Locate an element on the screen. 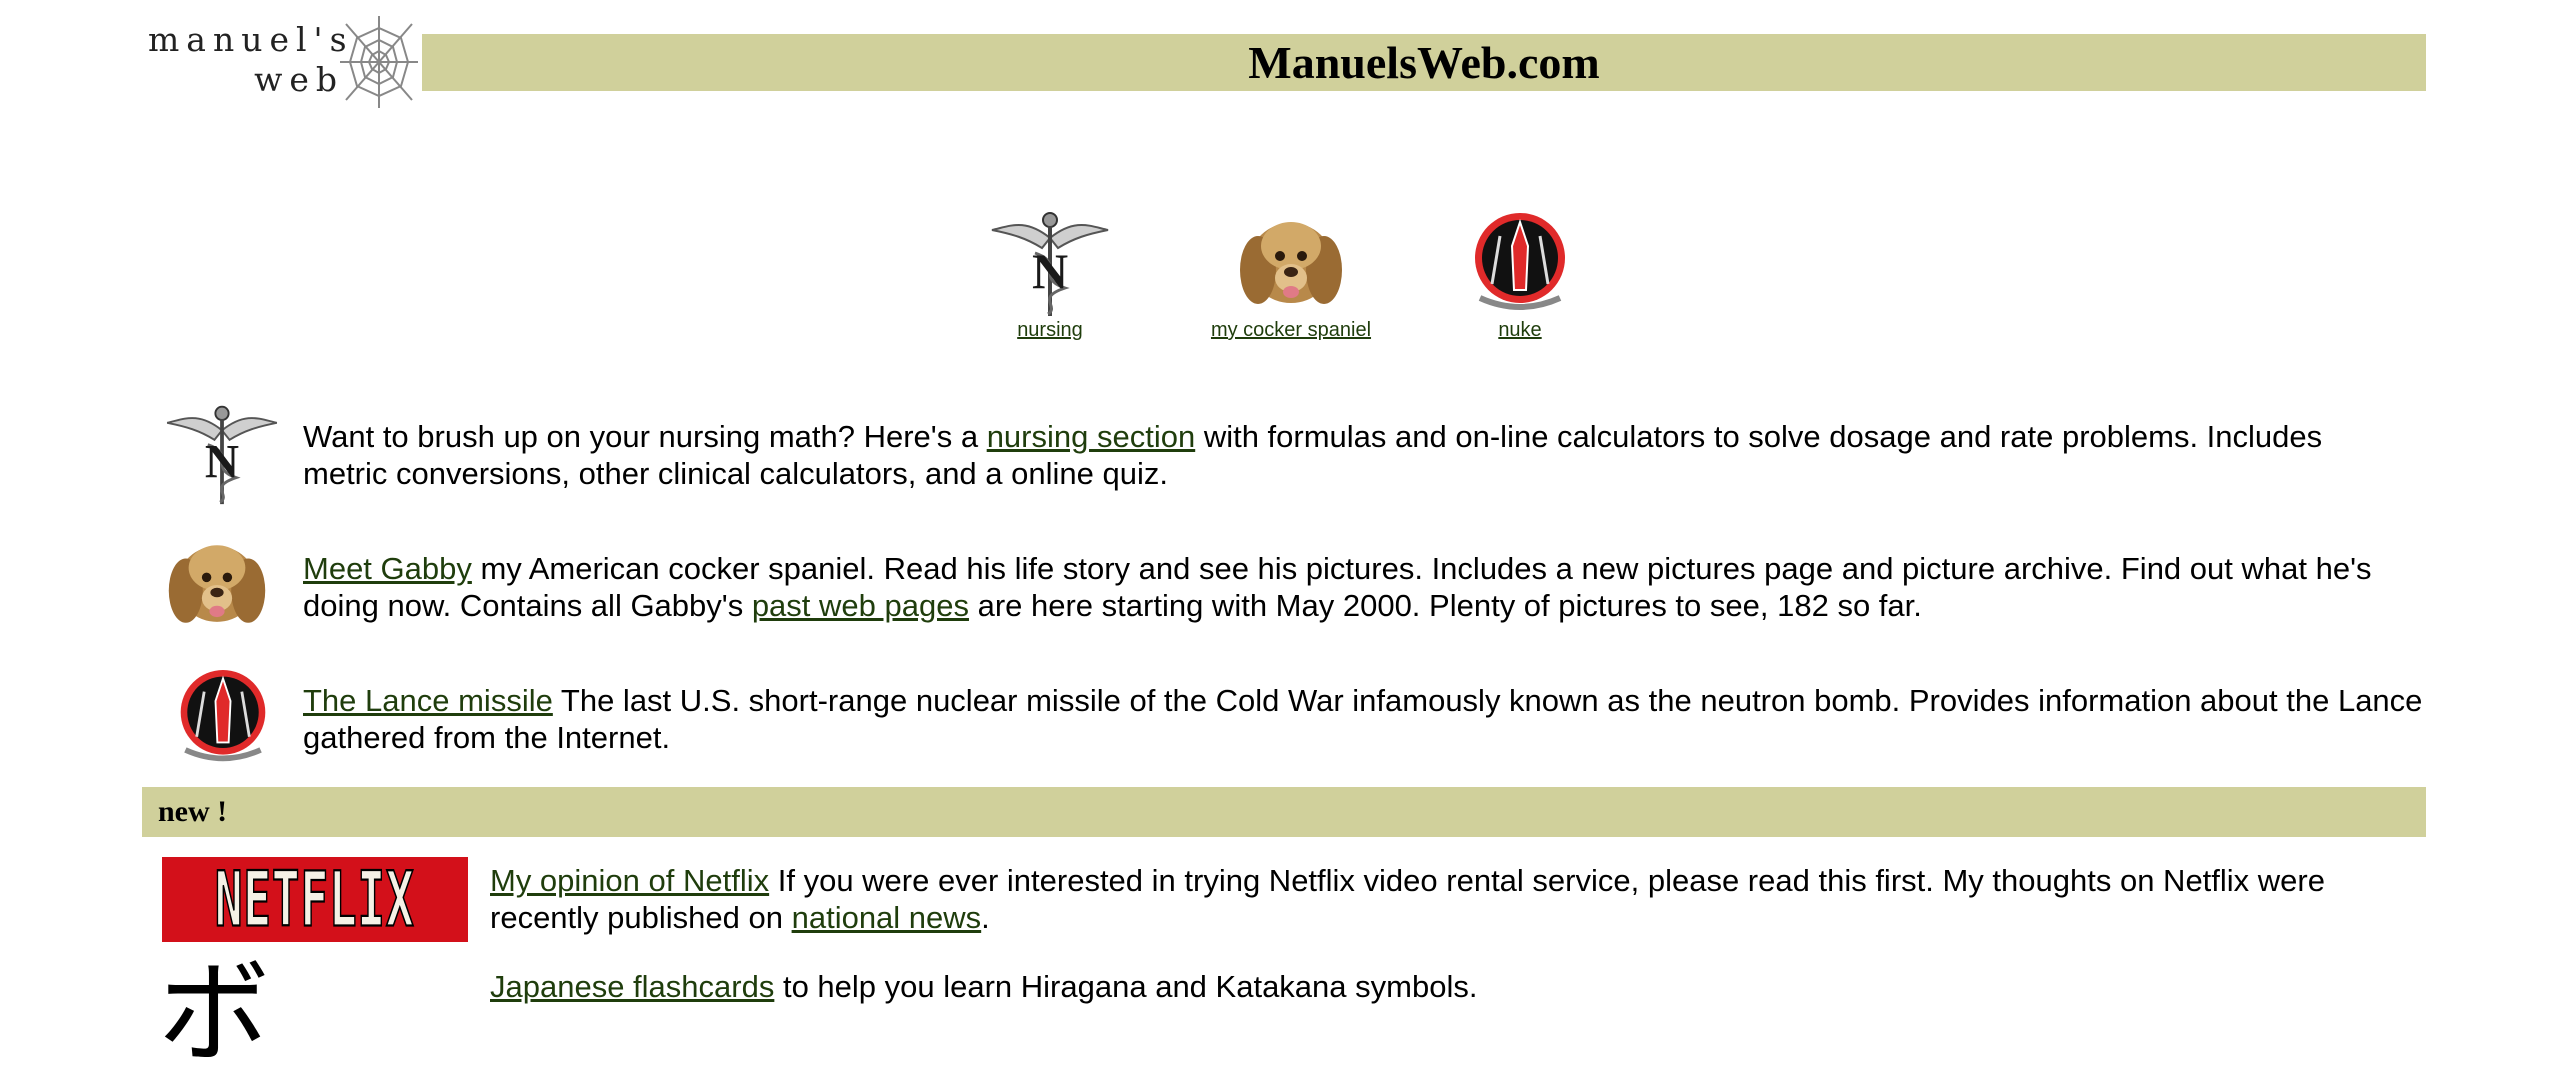  meet-gabby-link: Meet Gabby is located at coordinates (387, 568).